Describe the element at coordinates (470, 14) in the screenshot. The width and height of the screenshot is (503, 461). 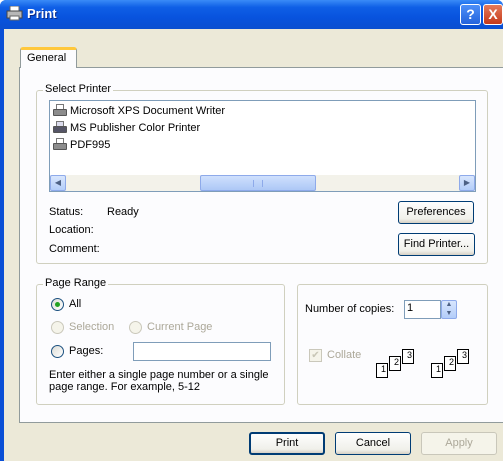
I see `help-button: ?` at that location.